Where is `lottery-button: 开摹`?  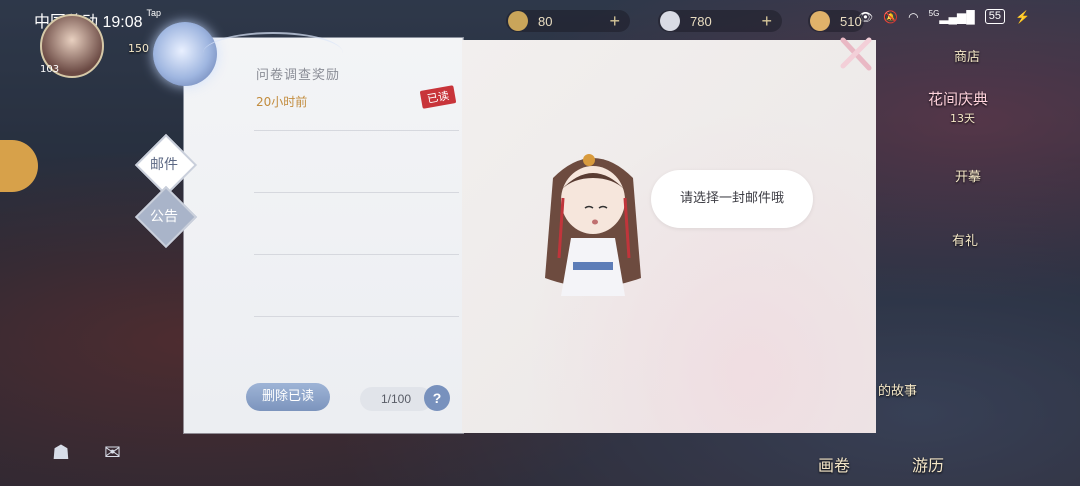 lottery-button: 开摹 is located at coordinates (968, 175).